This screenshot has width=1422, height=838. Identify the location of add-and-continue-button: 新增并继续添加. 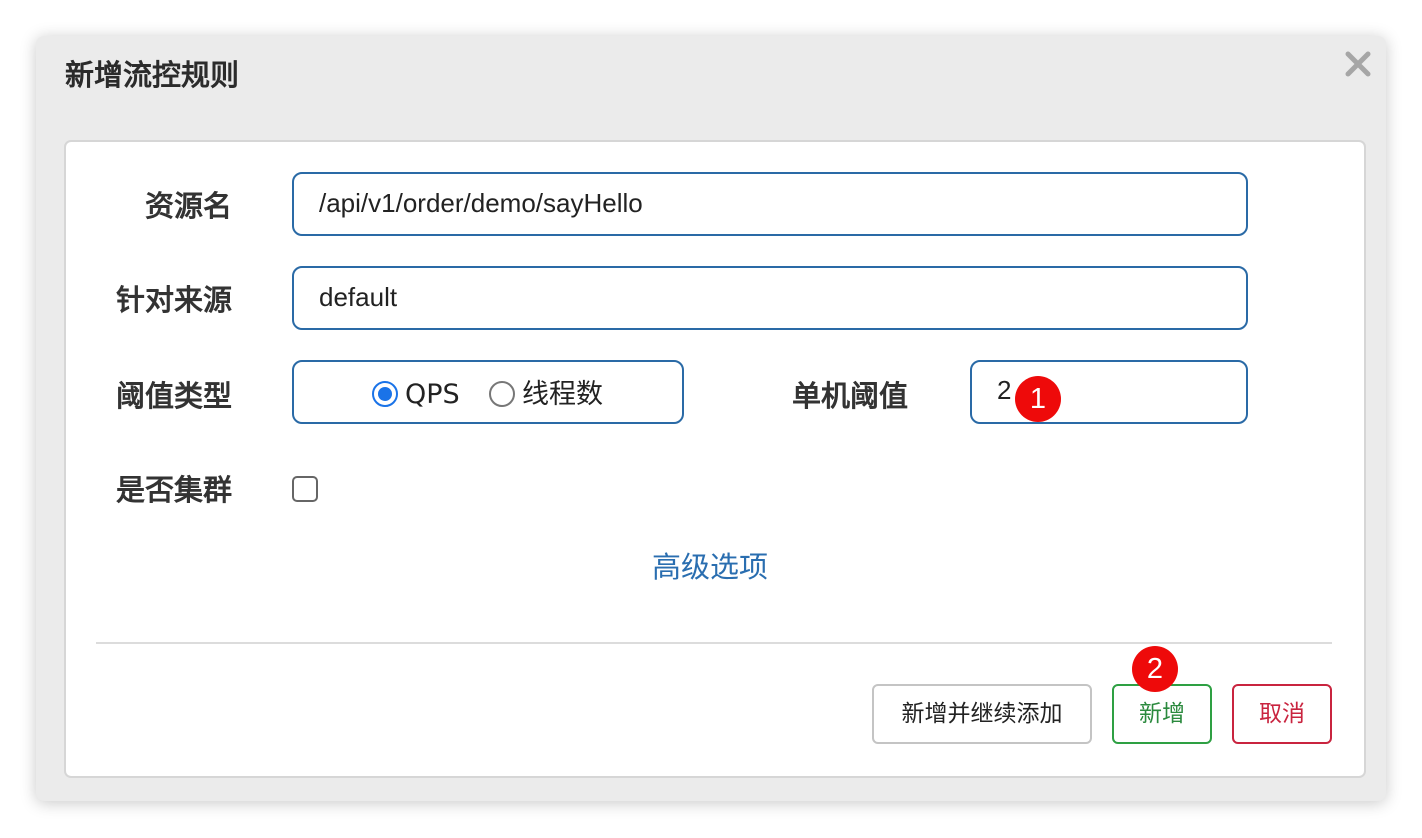
(982, 714).